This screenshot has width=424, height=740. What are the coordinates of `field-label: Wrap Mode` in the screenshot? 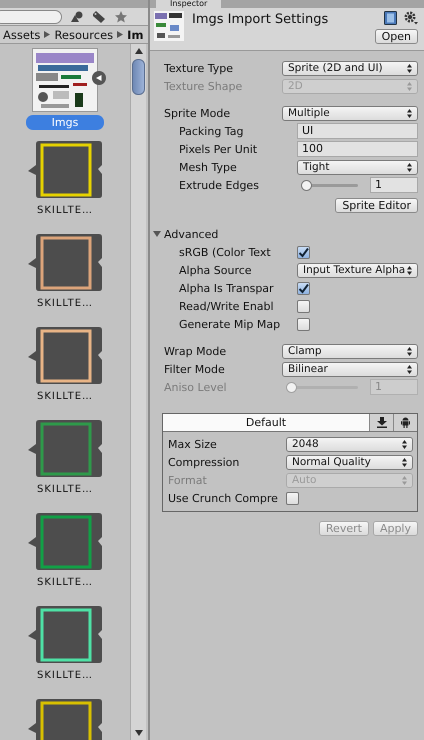 It's located at (196, 351).